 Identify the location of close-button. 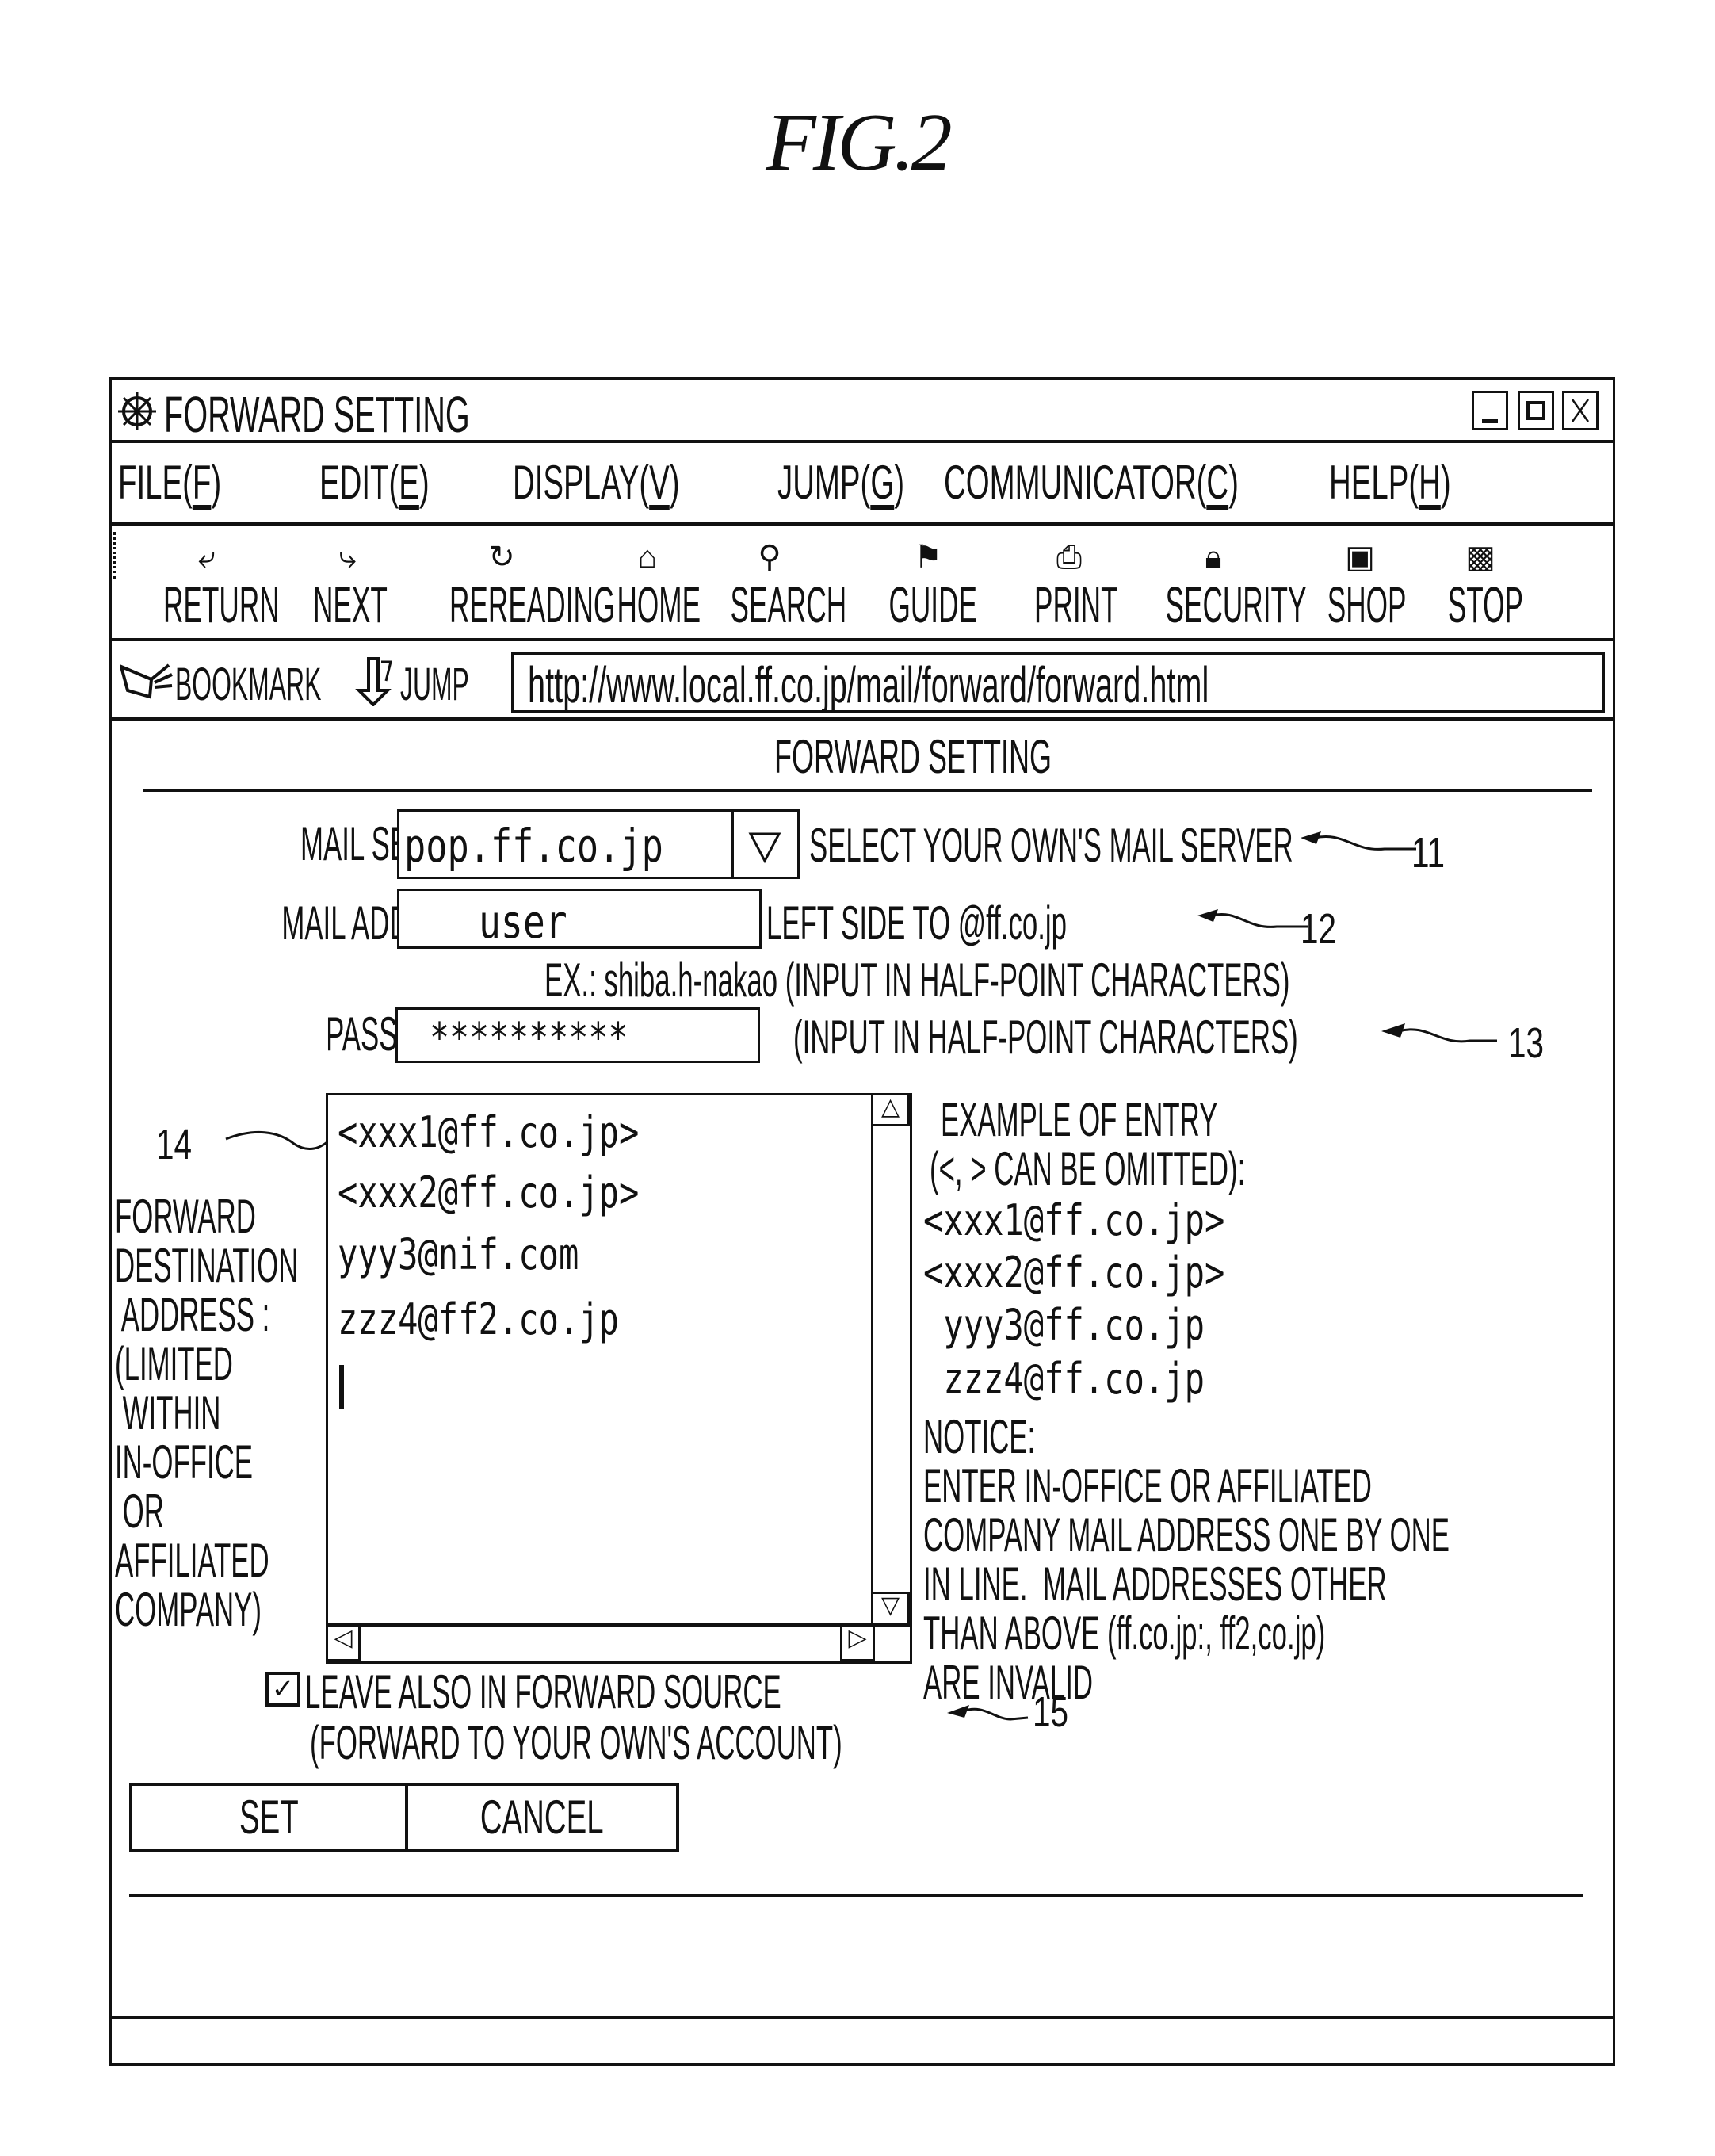
(1580, 410).